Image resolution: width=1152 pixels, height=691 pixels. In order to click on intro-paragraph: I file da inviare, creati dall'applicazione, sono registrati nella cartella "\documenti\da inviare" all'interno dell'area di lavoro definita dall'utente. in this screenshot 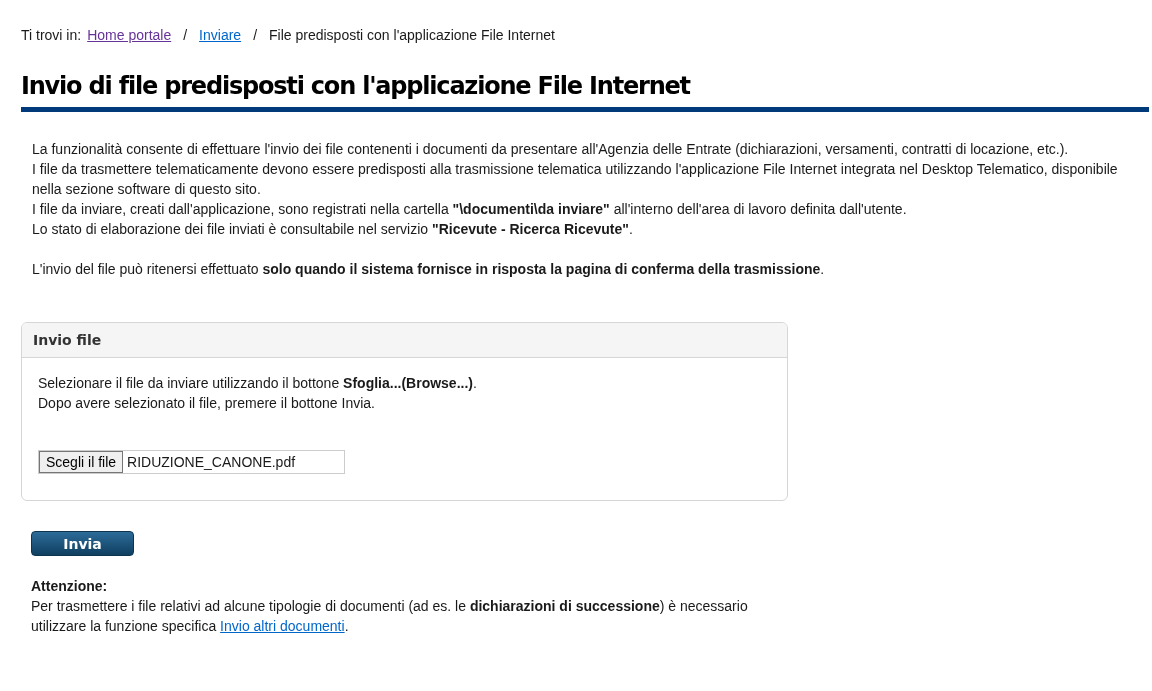, I will do `click(470, 209)`.